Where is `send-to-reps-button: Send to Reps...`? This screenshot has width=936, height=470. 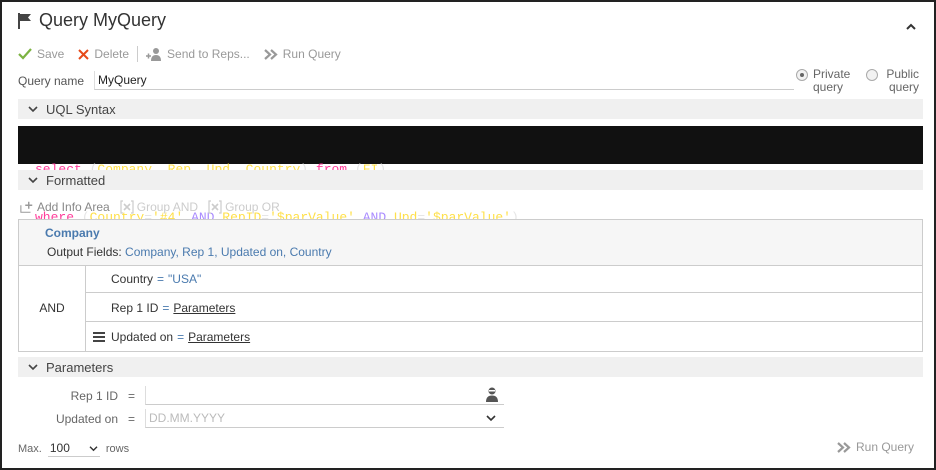 send-to-reps-button: Send to Reps... is located at coordinates (198, 54).